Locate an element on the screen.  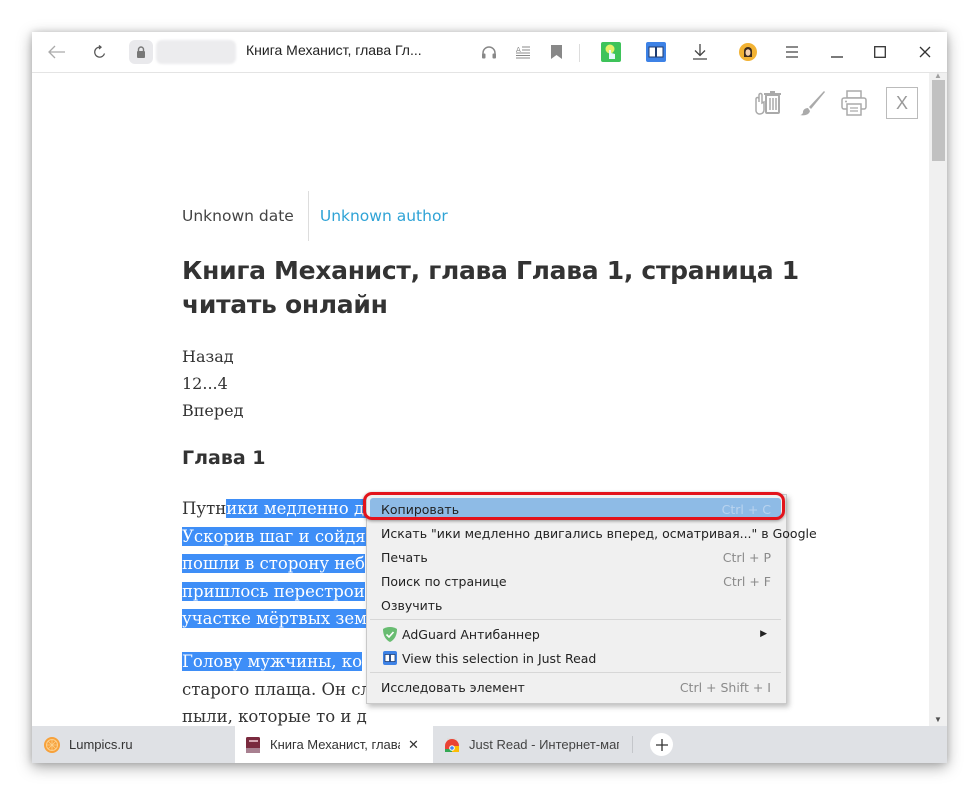
menu-item-label: Печать is located at coordinates (404, 557).